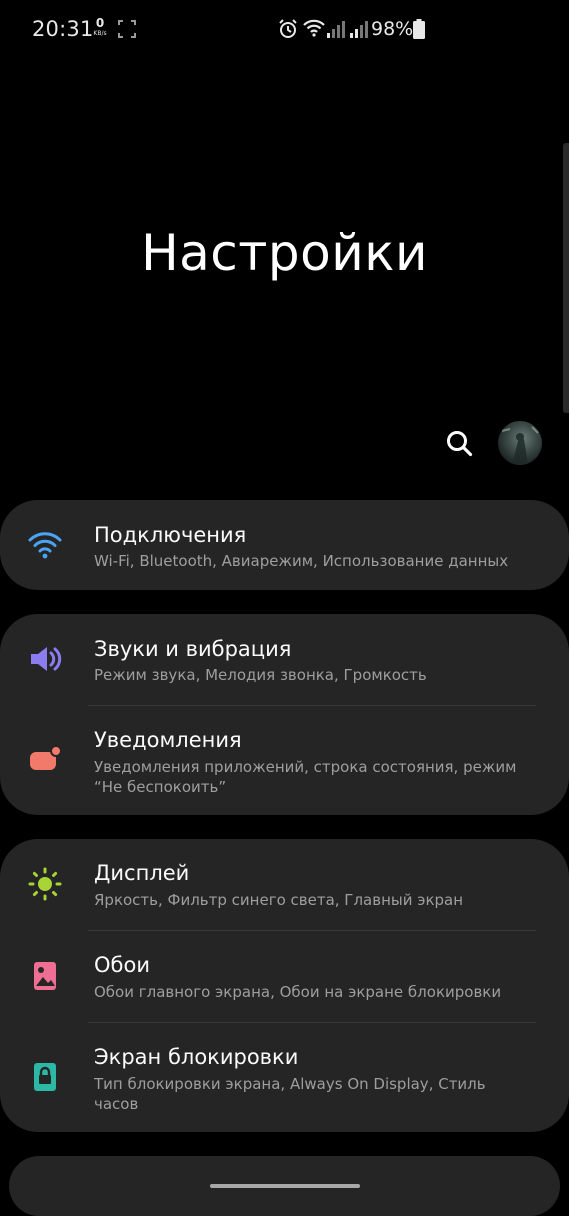 The height and width of the screenshot is (1216, 569). I want to click on lock-icon, so click(45, 1077).